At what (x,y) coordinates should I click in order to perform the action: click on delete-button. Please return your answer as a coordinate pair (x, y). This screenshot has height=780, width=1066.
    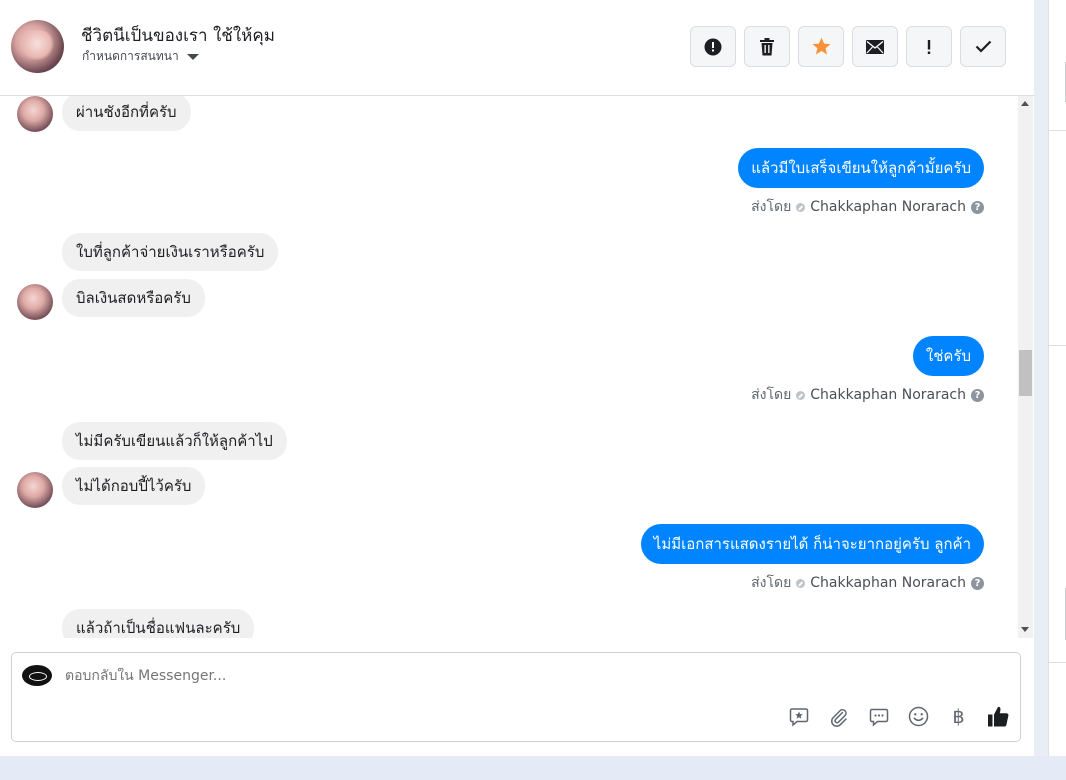
    Looking at the image, I should click on (767, 46).